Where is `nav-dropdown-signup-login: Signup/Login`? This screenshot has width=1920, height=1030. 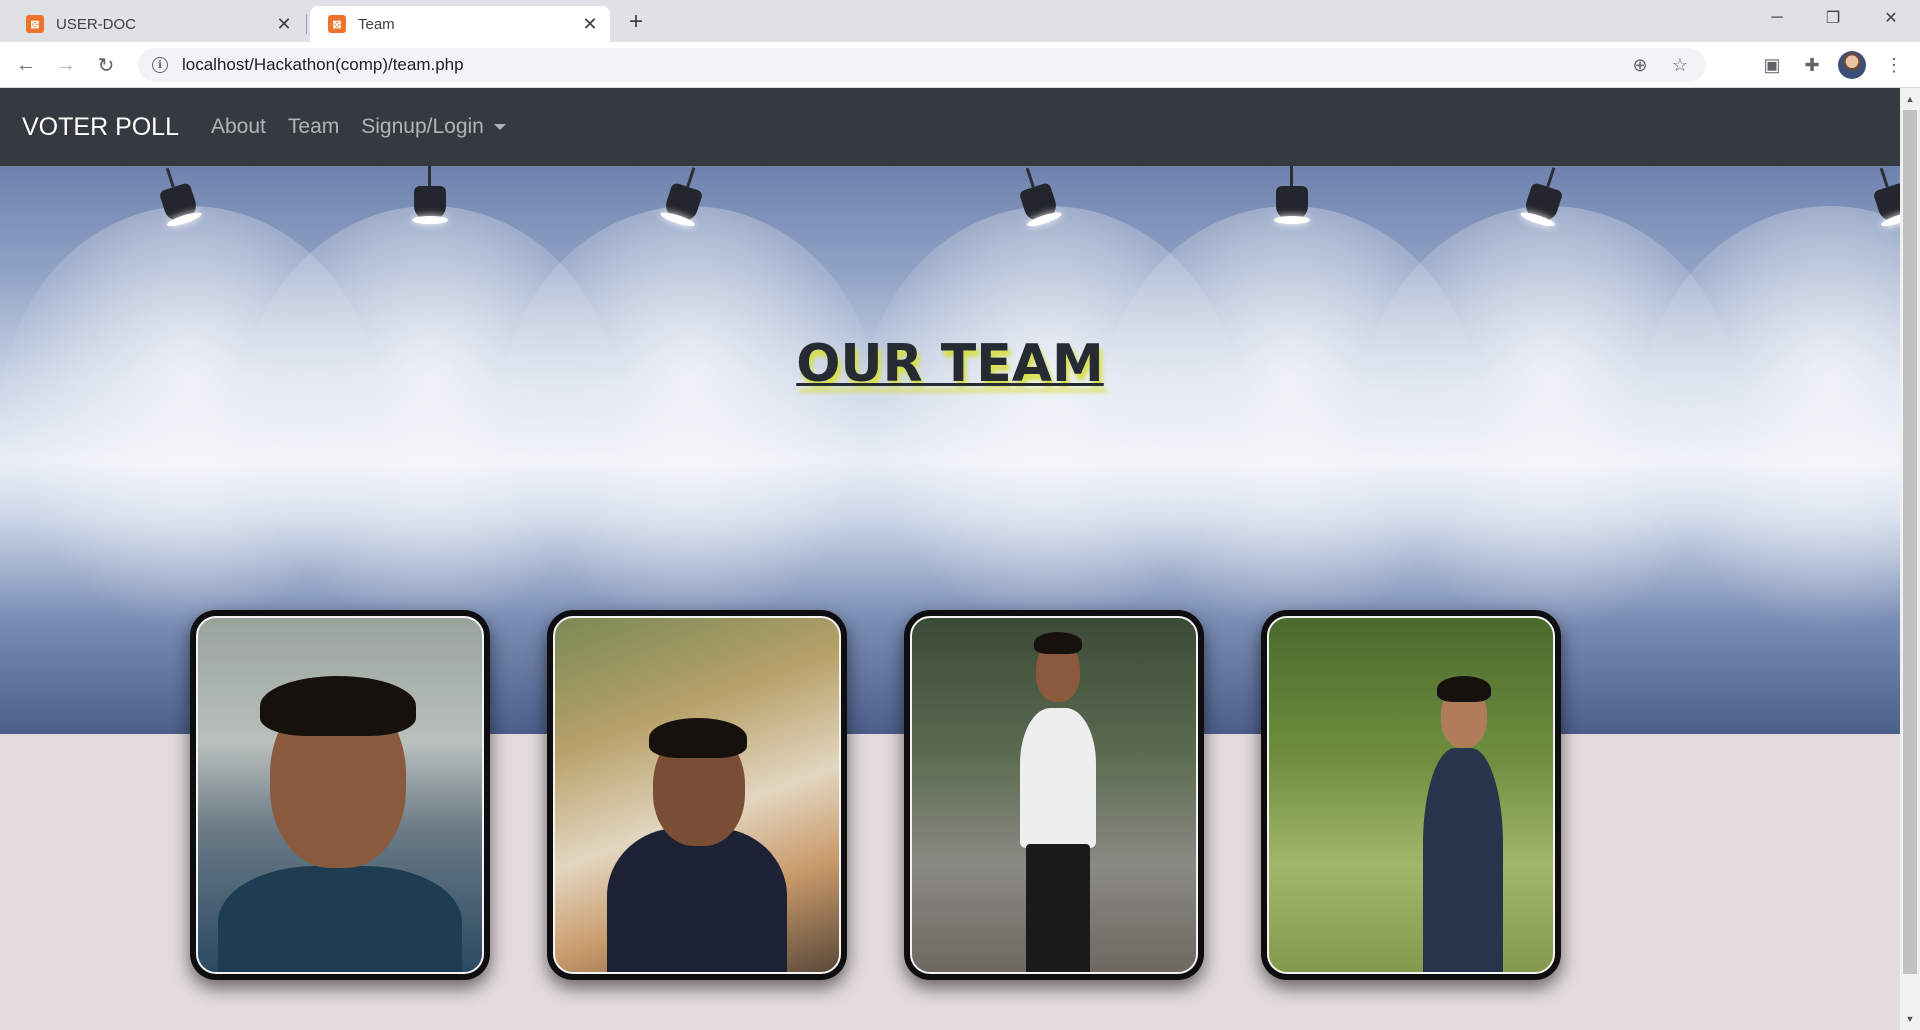 nav-dropdown-signup-login: Signup/Login is located at coordinates (433, 127).